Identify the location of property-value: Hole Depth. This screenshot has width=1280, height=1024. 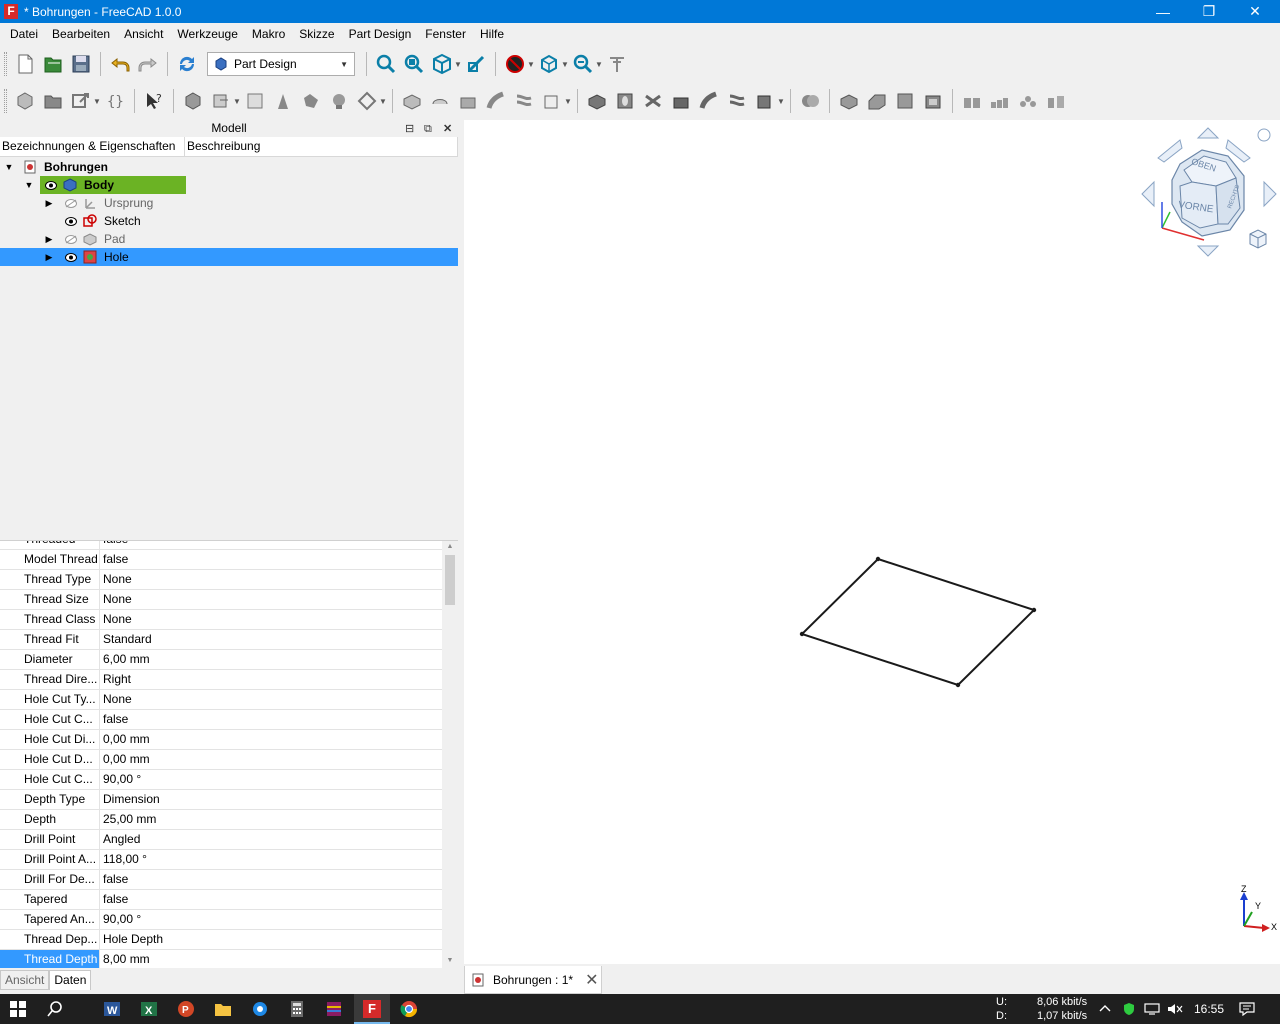
(271, 939).